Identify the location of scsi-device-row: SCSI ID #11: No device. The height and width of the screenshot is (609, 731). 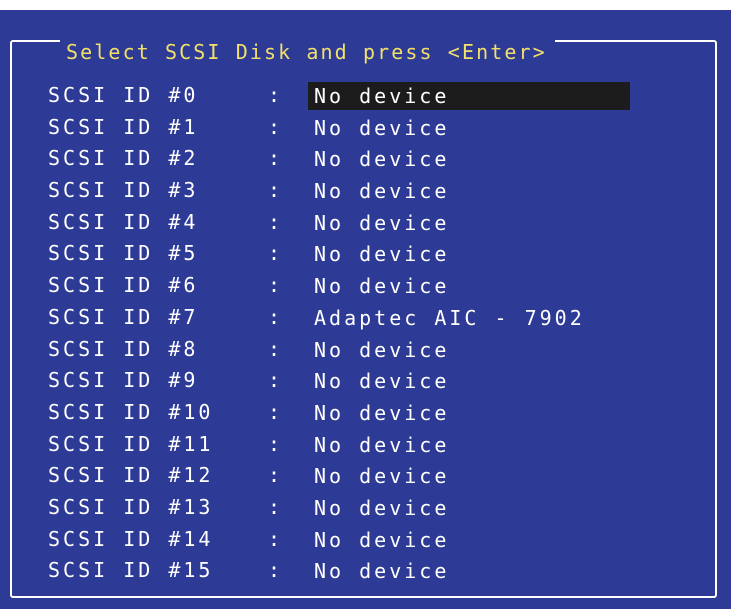
(358, 445).